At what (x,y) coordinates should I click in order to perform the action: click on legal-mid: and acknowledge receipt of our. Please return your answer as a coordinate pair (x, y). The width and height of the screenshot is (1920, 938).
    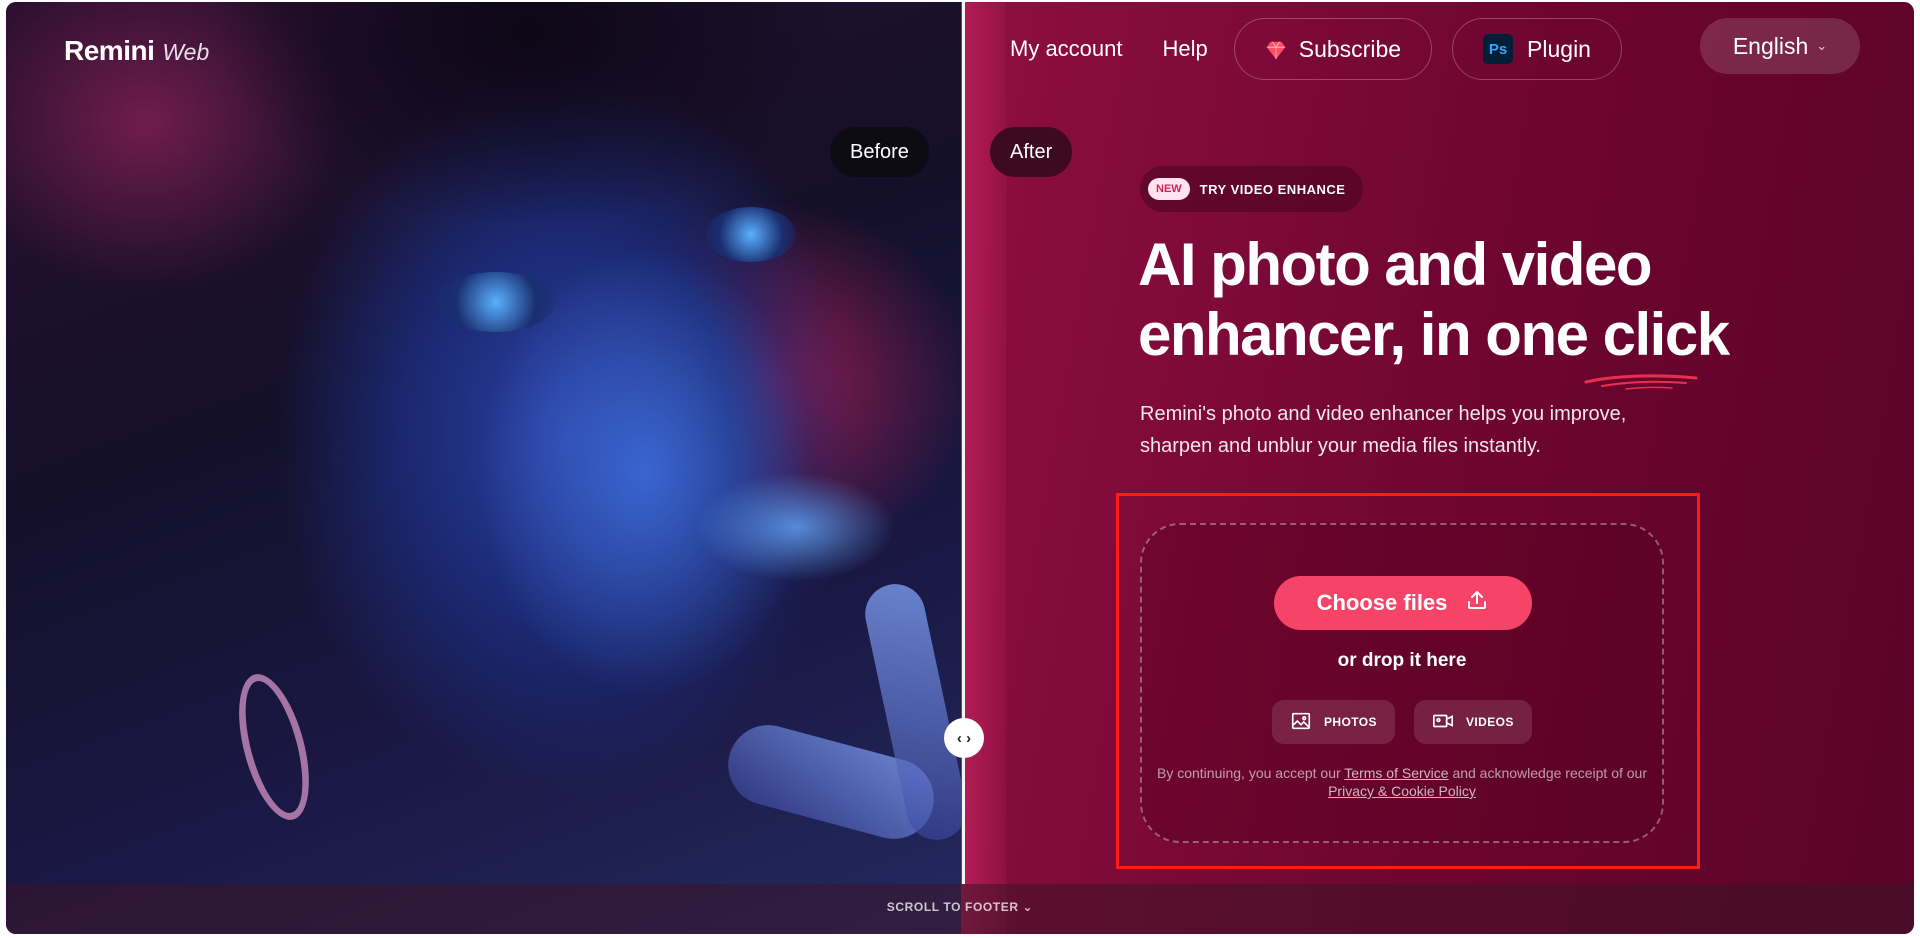
    Looking at the image, I should click on (1550, 773).